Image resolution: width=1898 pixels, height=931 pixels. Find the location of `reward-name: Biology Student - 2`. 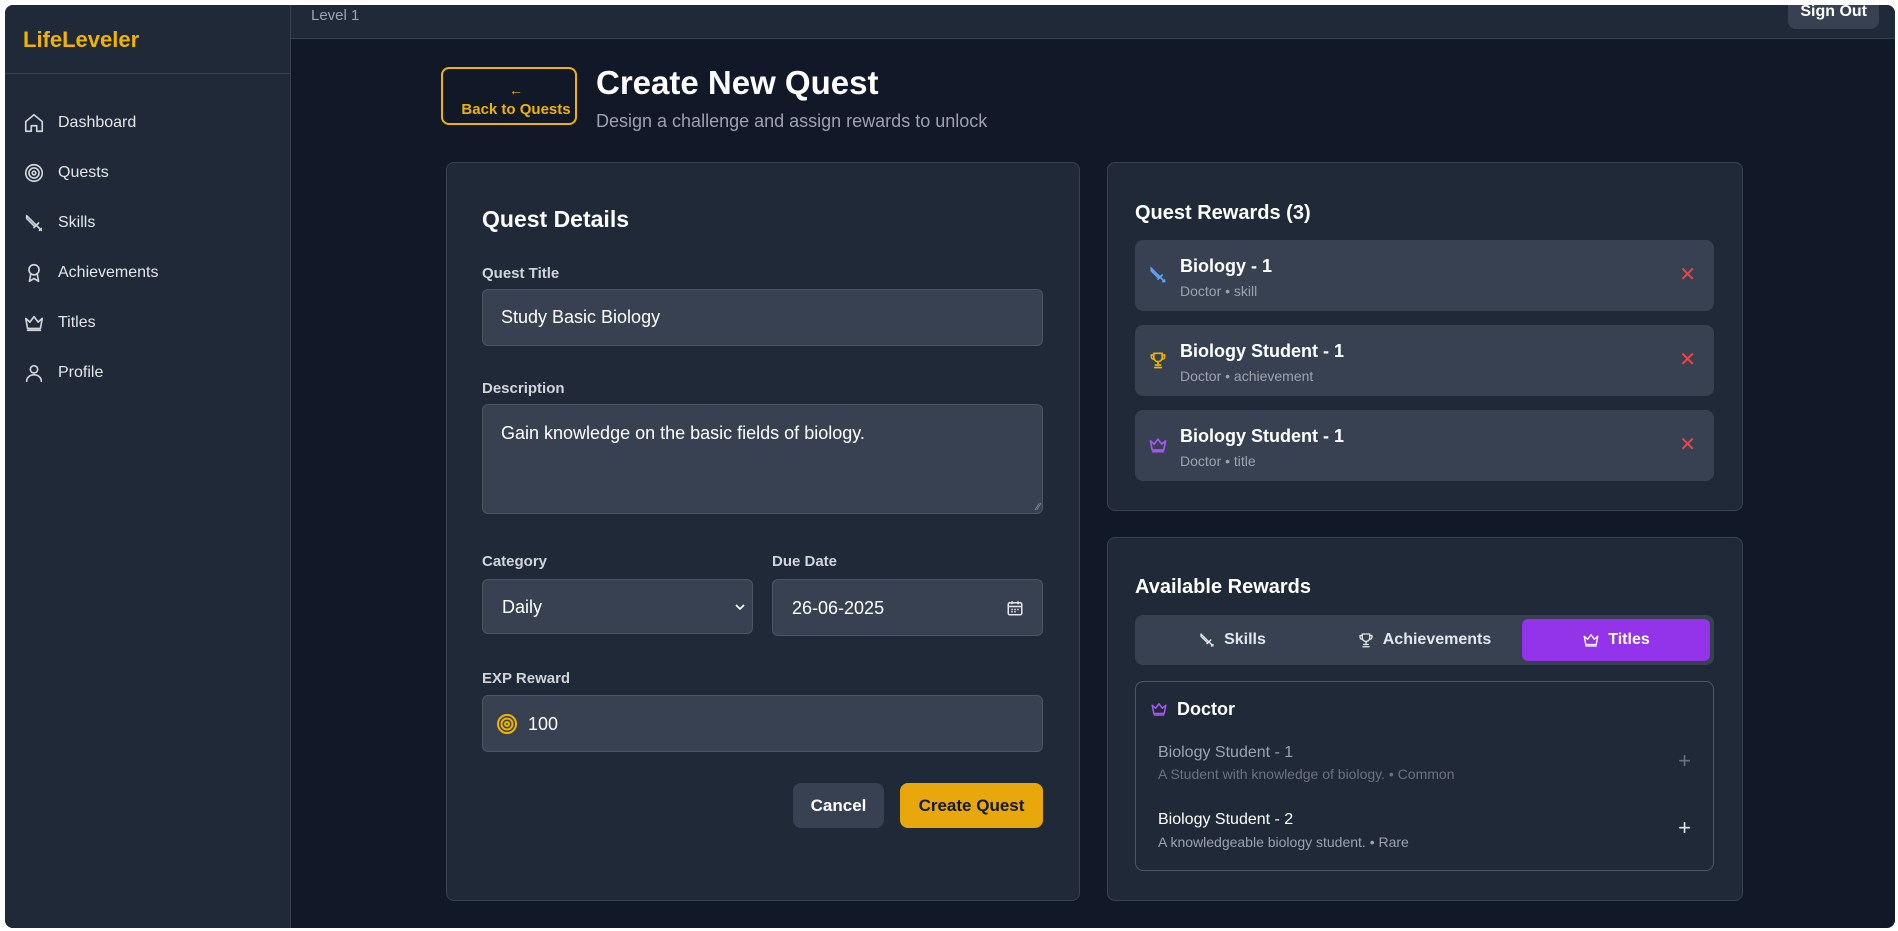

reward-name: Biology Student - 2 is located at coordinates (1226, 819).